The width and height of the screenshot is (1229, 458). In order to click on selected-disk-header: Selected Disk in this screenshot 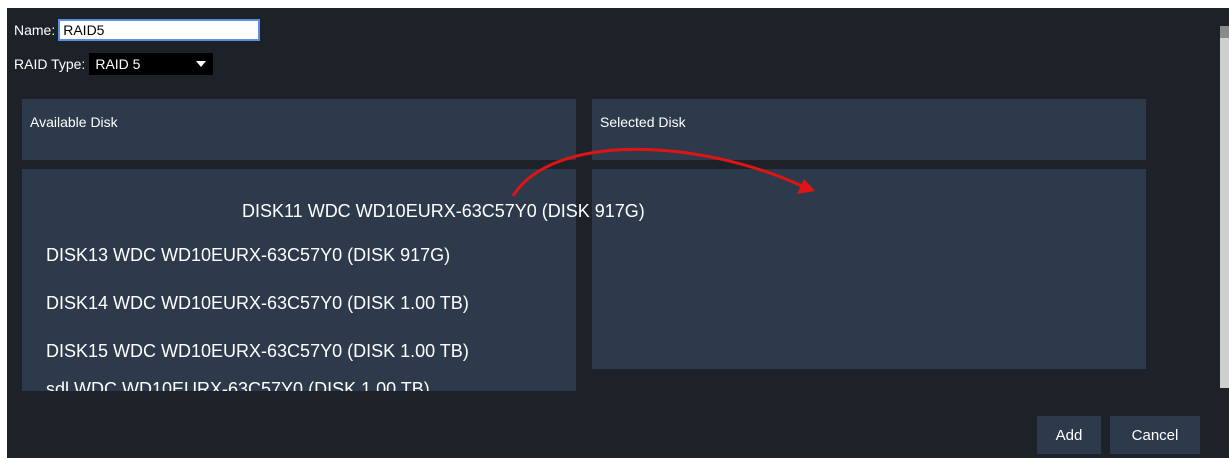, I will do `click(869, 129)`.